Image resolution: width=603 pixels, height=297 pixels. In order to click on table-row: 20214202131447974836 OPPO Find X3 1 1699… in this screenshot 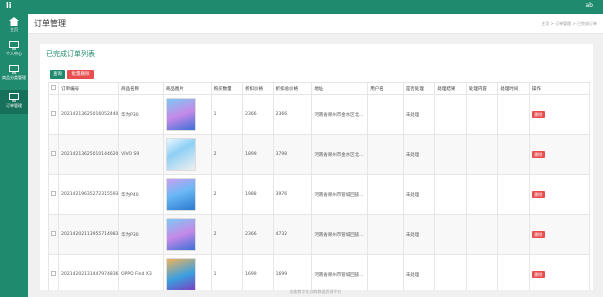, I will do `click(319, 272)`.